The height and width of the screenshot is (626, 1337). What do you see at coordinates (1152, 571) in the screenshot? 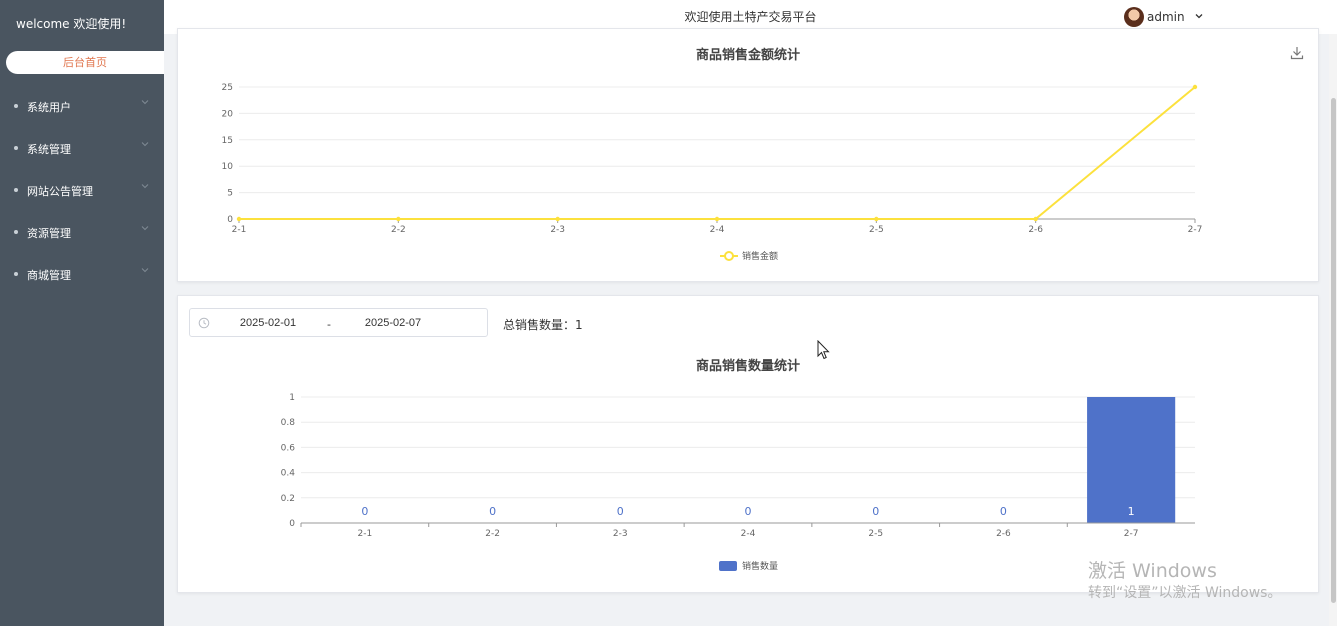
I see `watermark-line1: 激活 Windows` at bounding box center [1152, 571].